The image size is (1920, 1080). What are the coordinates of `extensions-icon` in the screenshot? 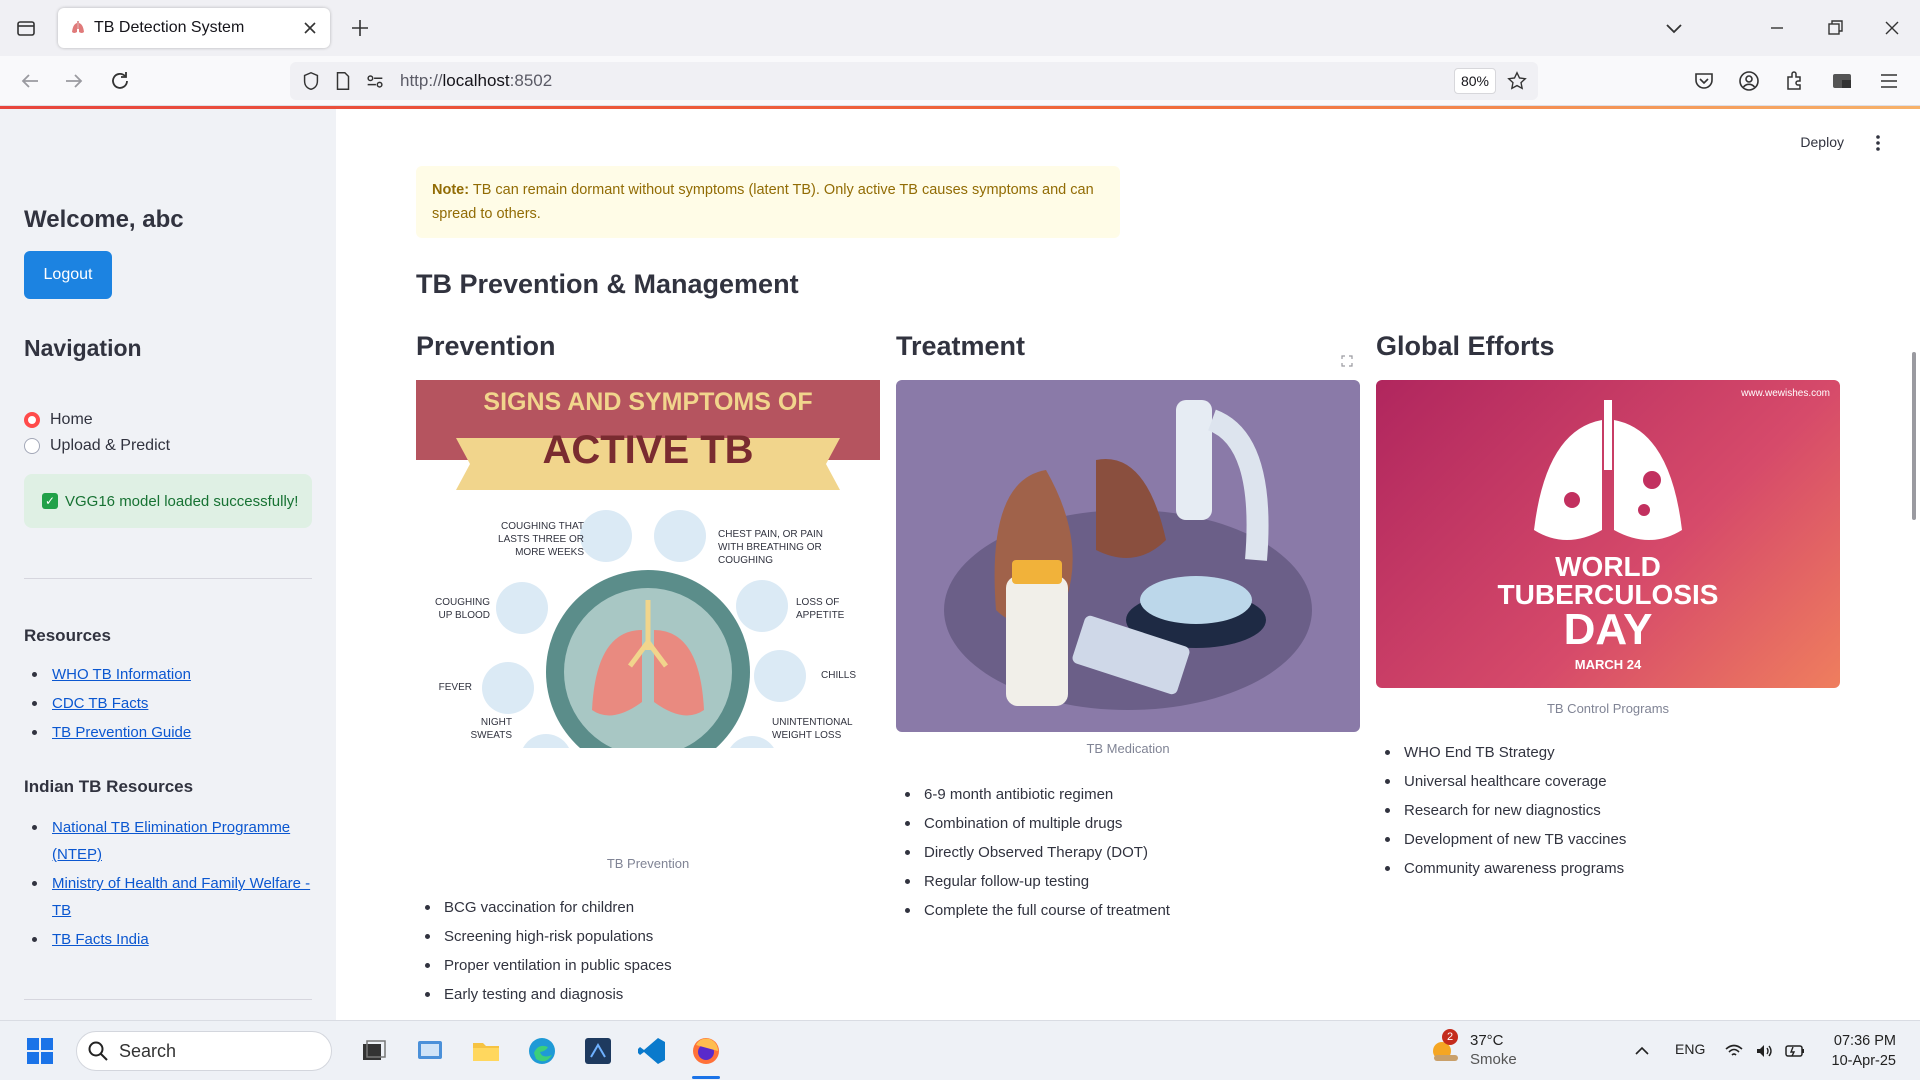 It's located at (1795, 81).